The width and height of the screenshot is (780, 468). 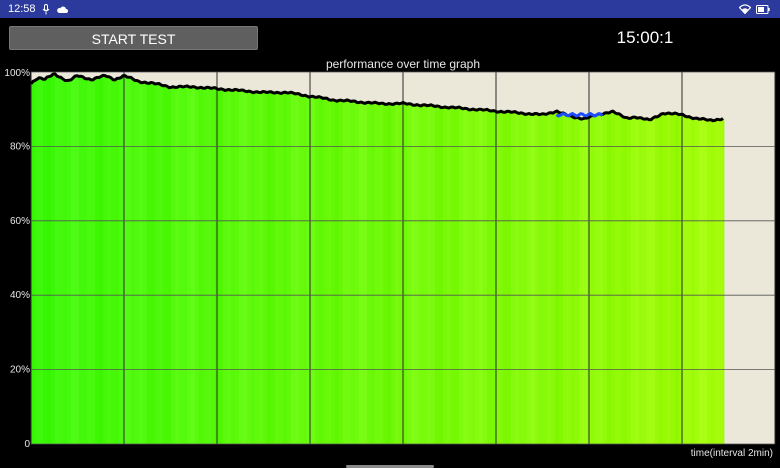 What do you see at coordinates (133, 38) in the screenshot?
I see `start-test-button: START TEST` at bounding box center [133, 38].